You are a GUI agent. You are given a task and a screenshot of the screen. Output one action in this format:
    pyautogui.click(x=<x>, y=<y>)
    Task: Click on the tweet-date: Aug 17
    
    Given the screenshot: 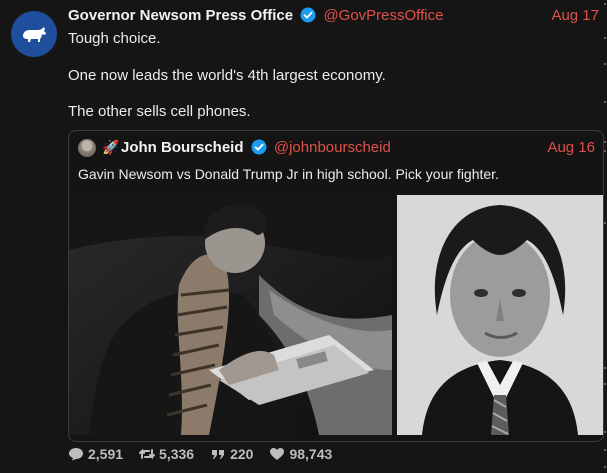 What is the action you would take?
    pyautogui.click(x=575, y=15)
    